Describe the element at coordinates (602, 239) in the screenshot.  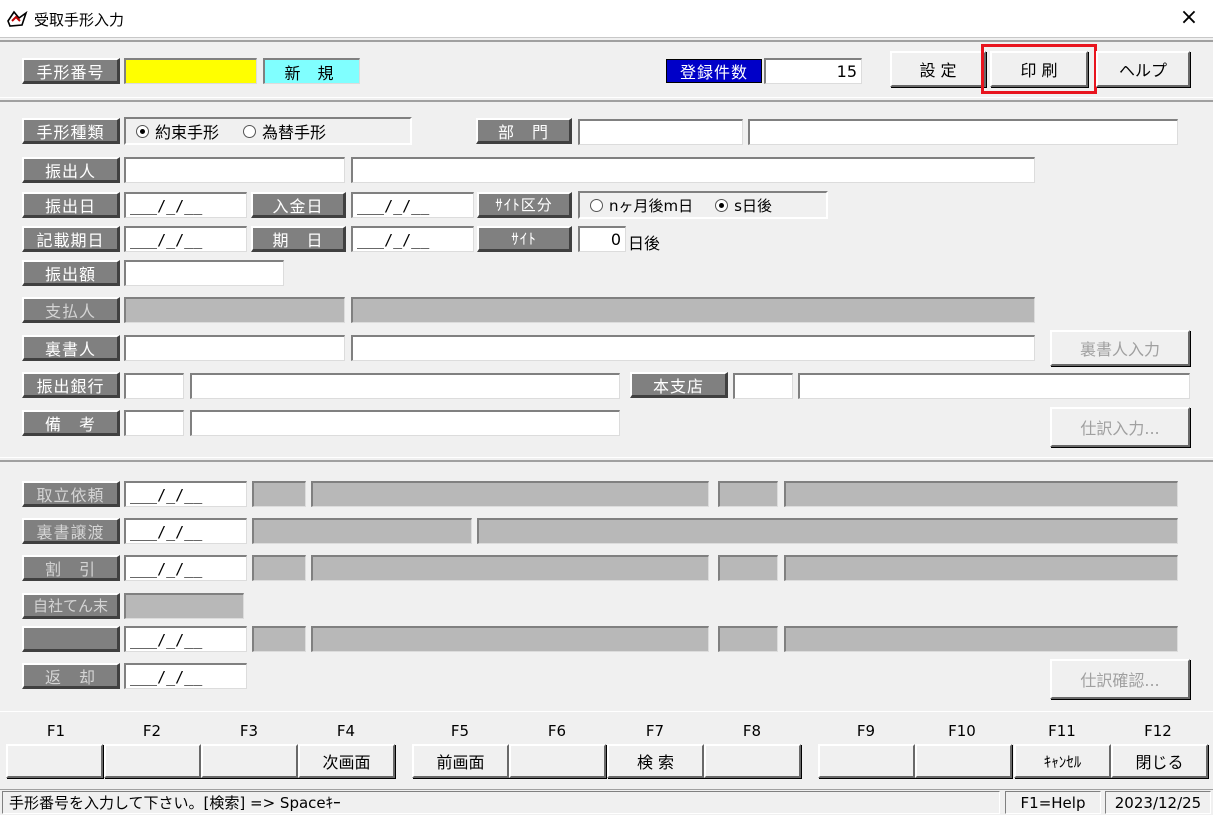
I see `site-days-input: 0` at that location.